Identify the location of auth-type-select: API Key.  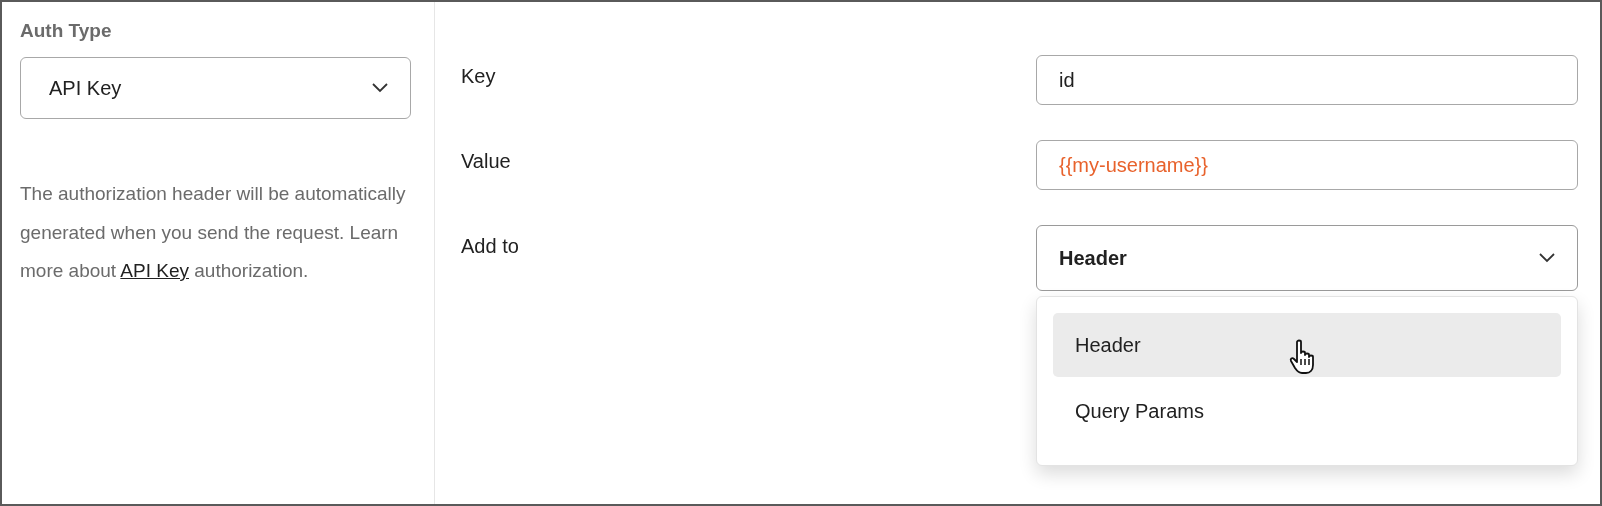
(215, 88).